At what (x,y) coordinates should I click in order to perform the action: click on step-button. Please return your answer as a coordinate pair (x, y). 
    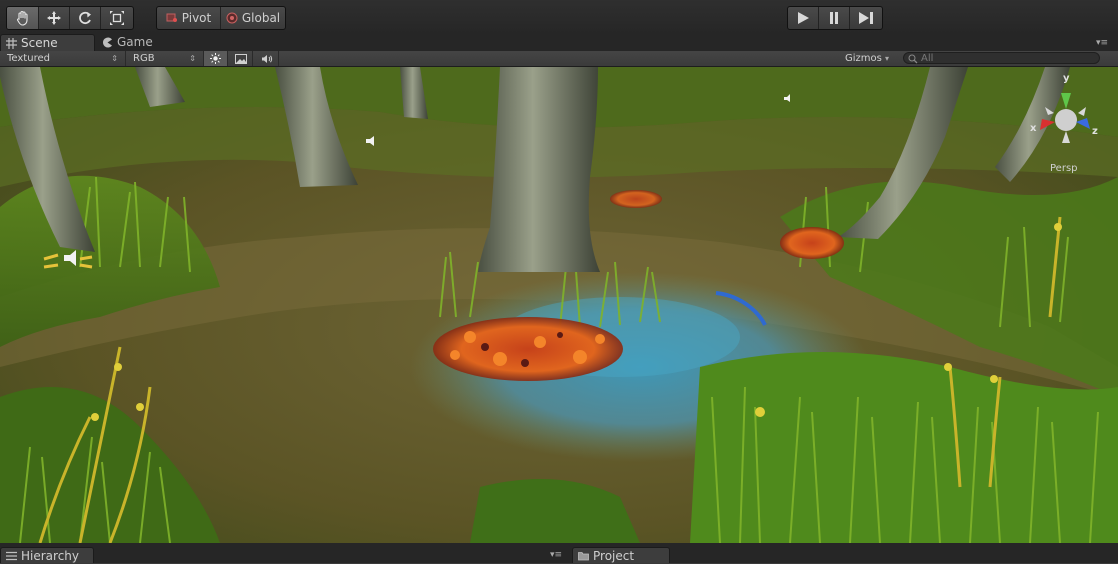
    Looking at the image, I should click on (866, 18).